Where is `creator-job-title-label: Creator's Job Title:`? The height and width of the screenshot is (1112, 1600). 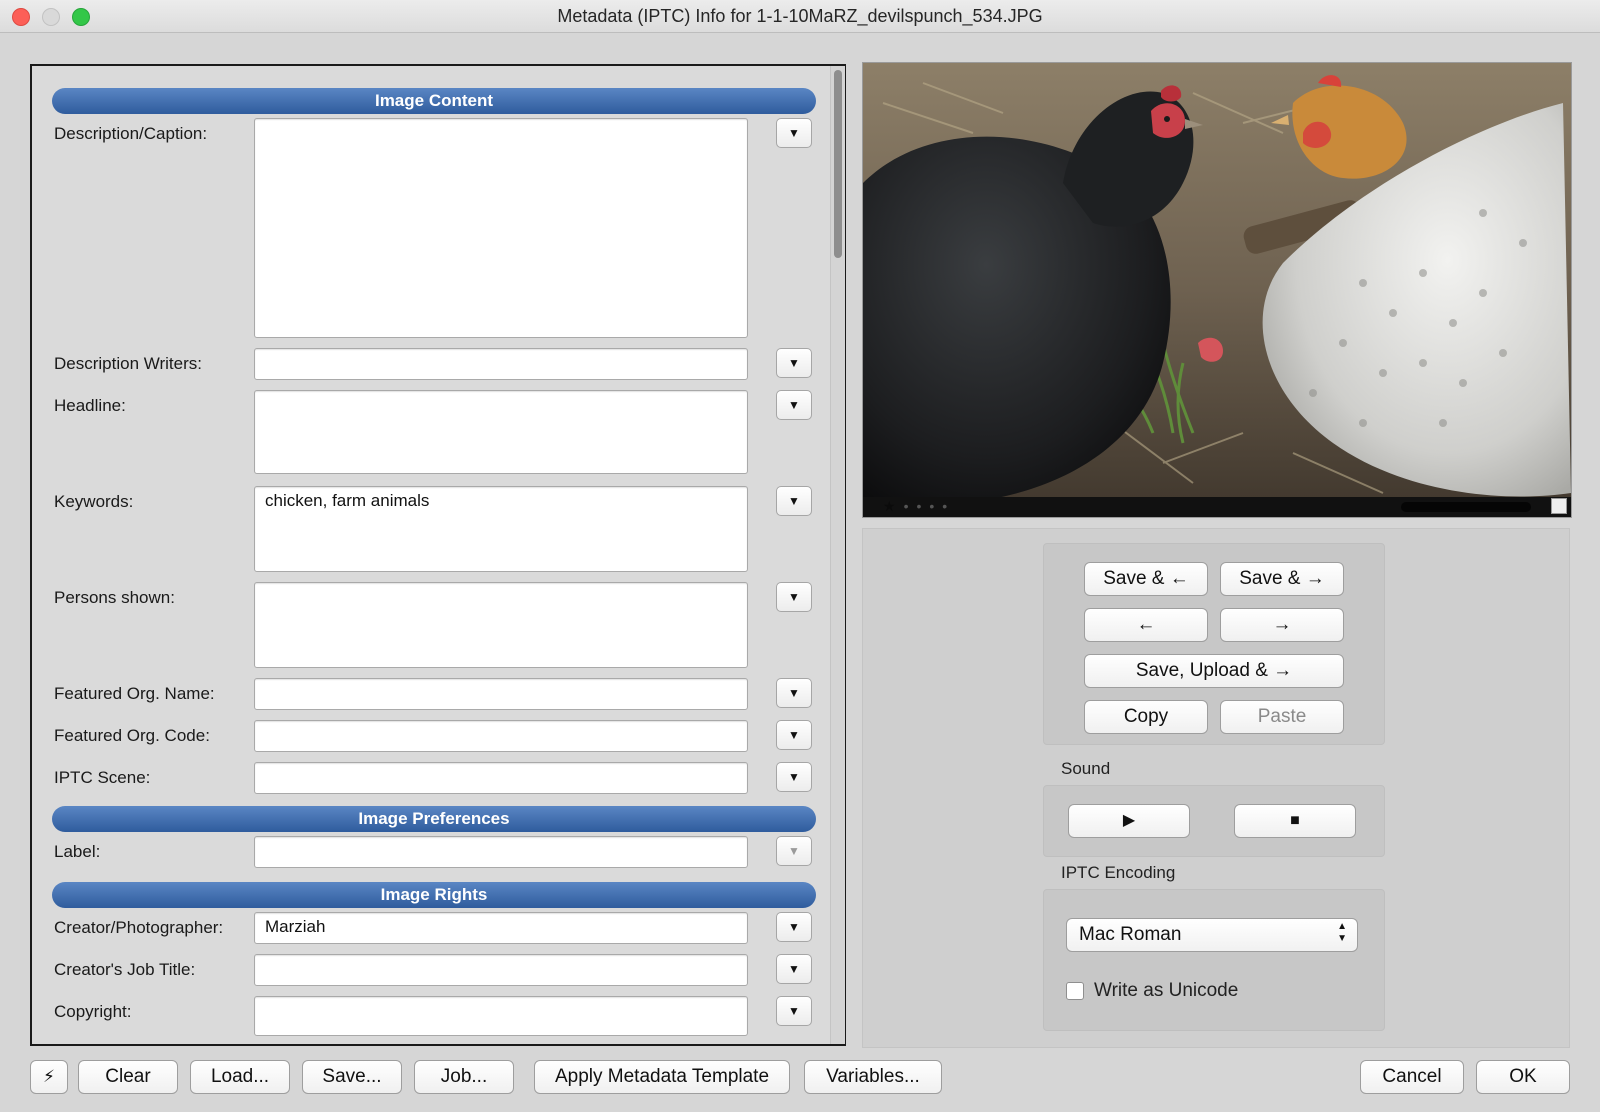 creator-job-title-label: Creator's Job Title: is located at coordinates (125, 969).